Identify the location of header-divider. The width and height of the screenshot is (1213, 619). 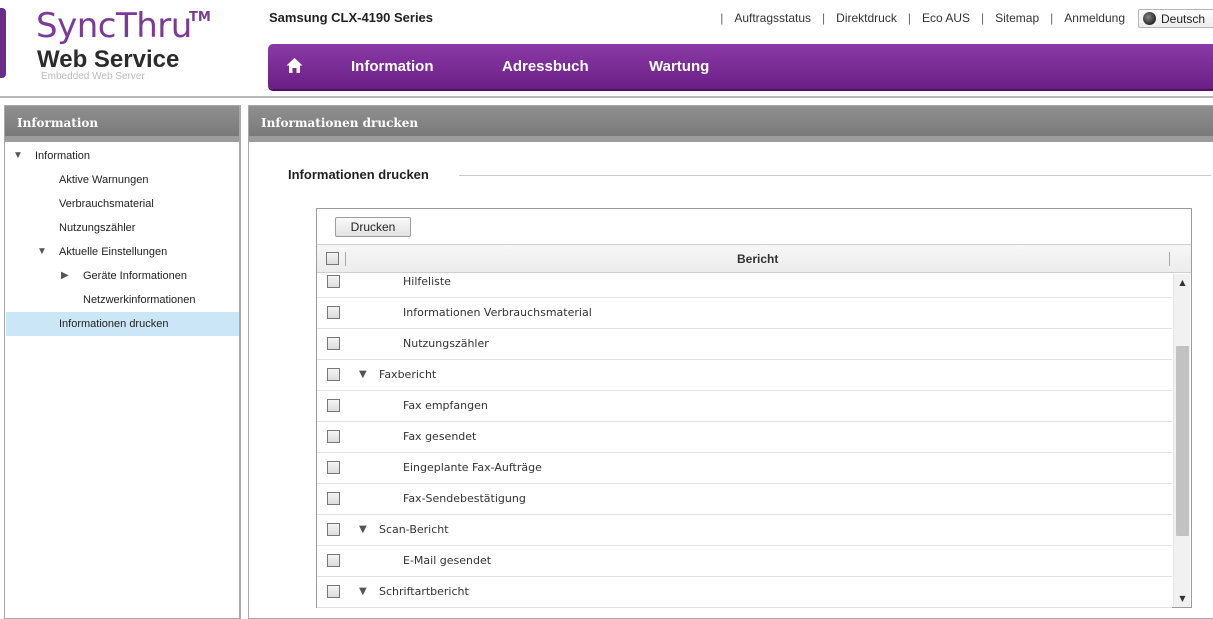
(606, 97).